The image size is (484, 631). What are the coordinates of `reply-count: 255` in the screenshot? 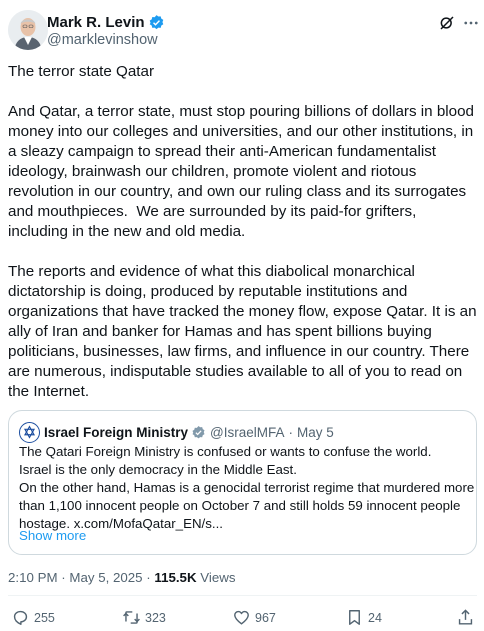 It's located at (44, 617).